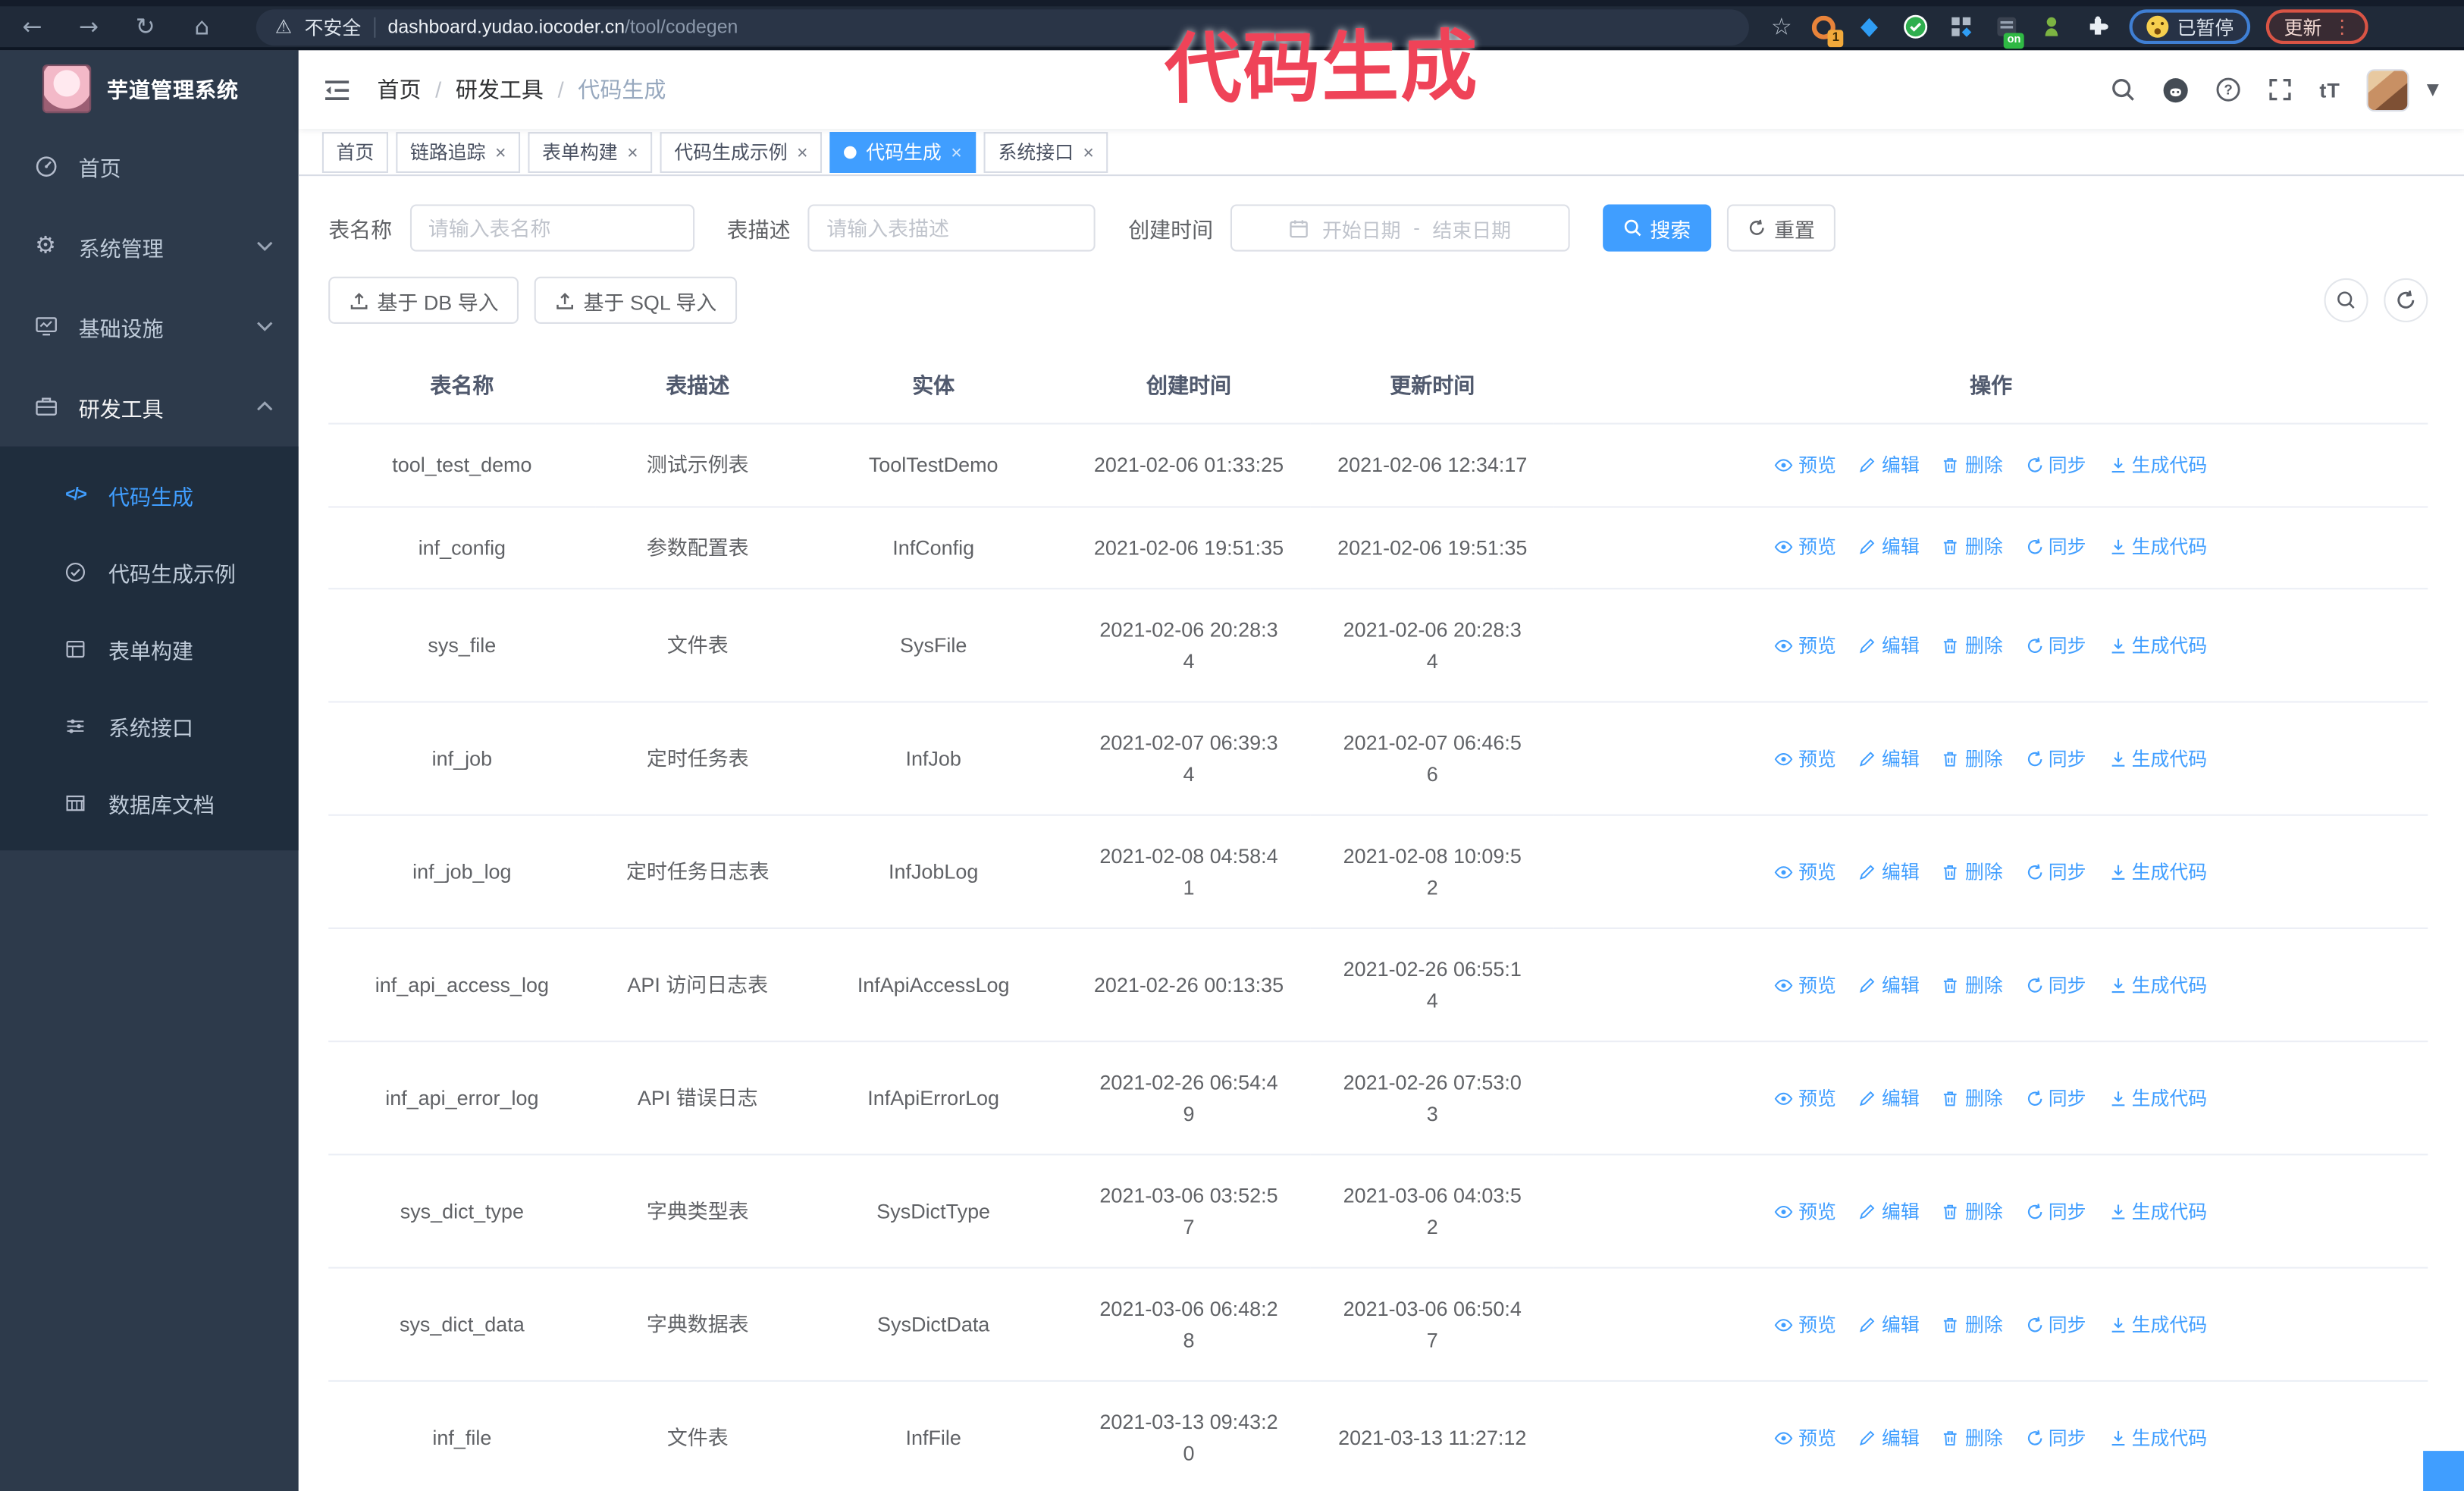 This screenshot has width=2464, height=1491. I want to click on extension-gem-icon, so click(1870, 27).